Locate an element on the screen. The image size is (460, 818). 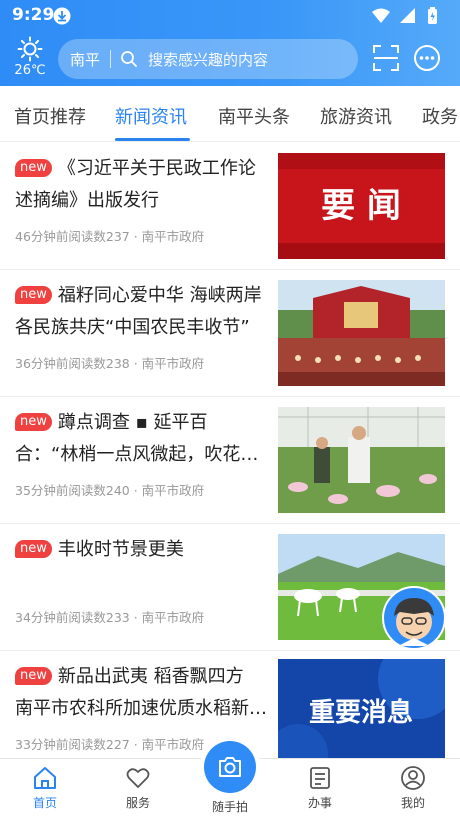
nav-services: 服务 is located at coordinates (138, 788).